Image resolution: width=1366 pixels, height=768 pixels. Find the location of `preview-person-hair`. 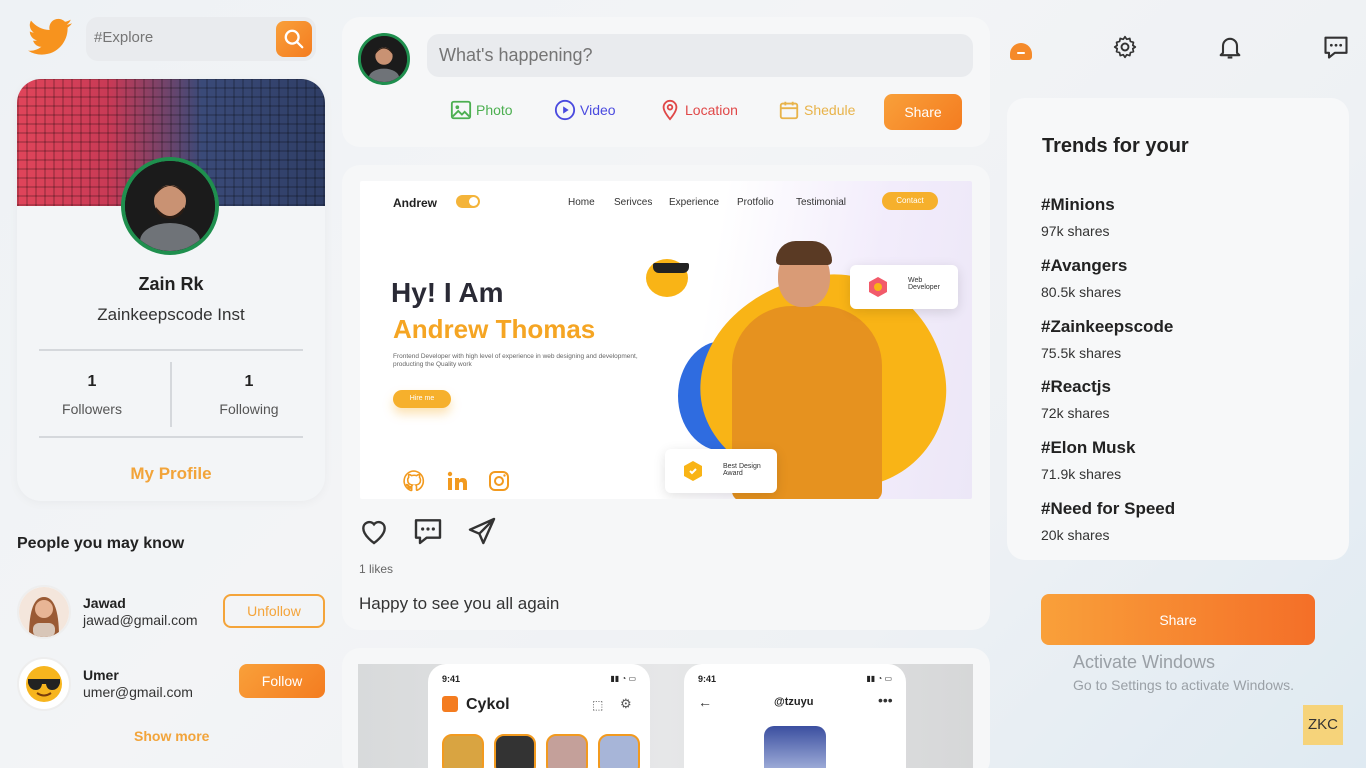

preview-person-hair is located at coordinates (804, 253).